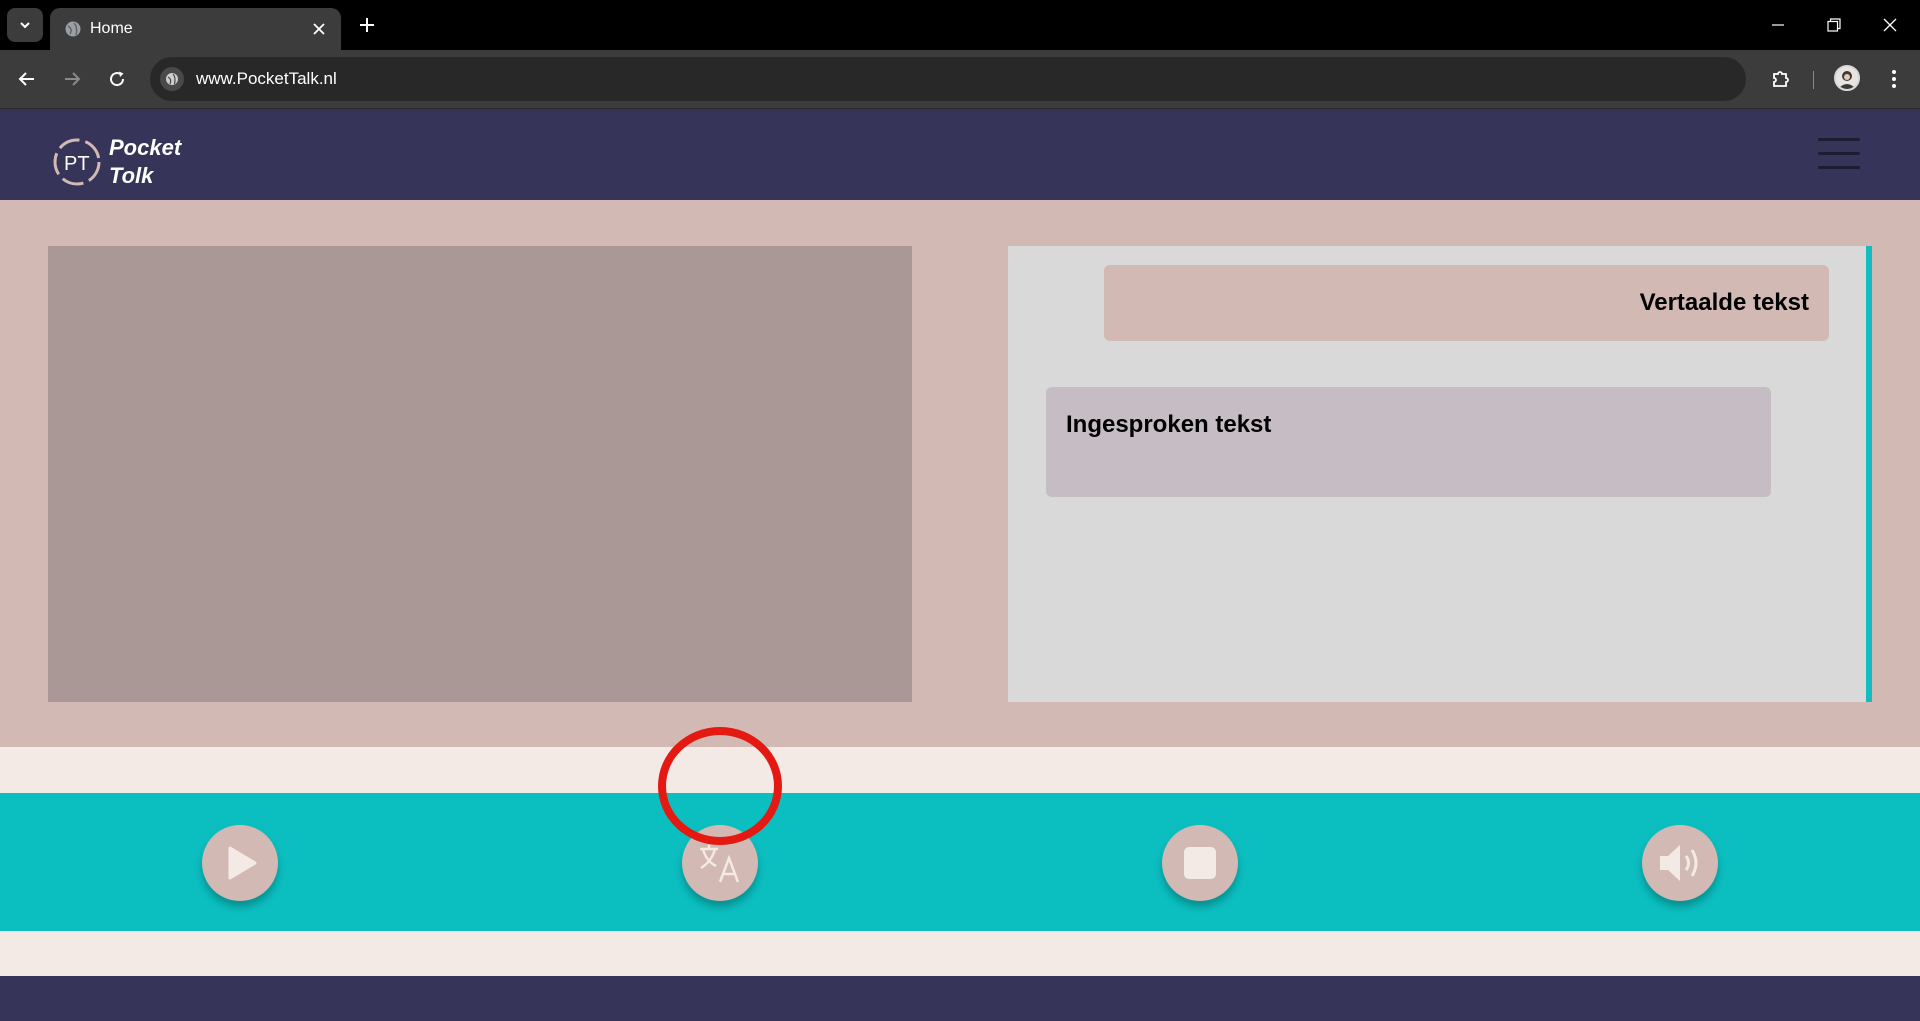  What do you see at coordinates (145, 162) in the screenshot?
I see `logo-text: Pocket Tolk` at bounding box center [145, 162].